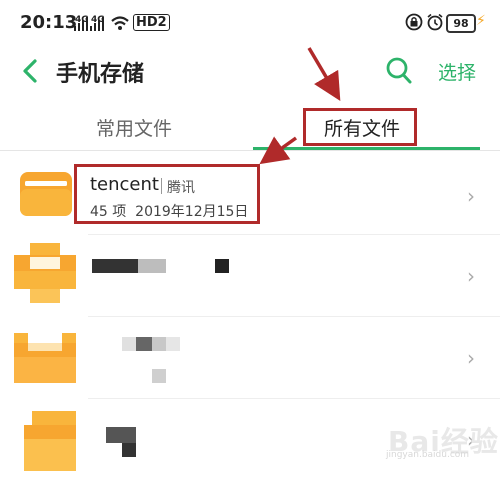 This screenshot has width=500, height=479. I want to click on annotation-arrows, so click(300, 106).